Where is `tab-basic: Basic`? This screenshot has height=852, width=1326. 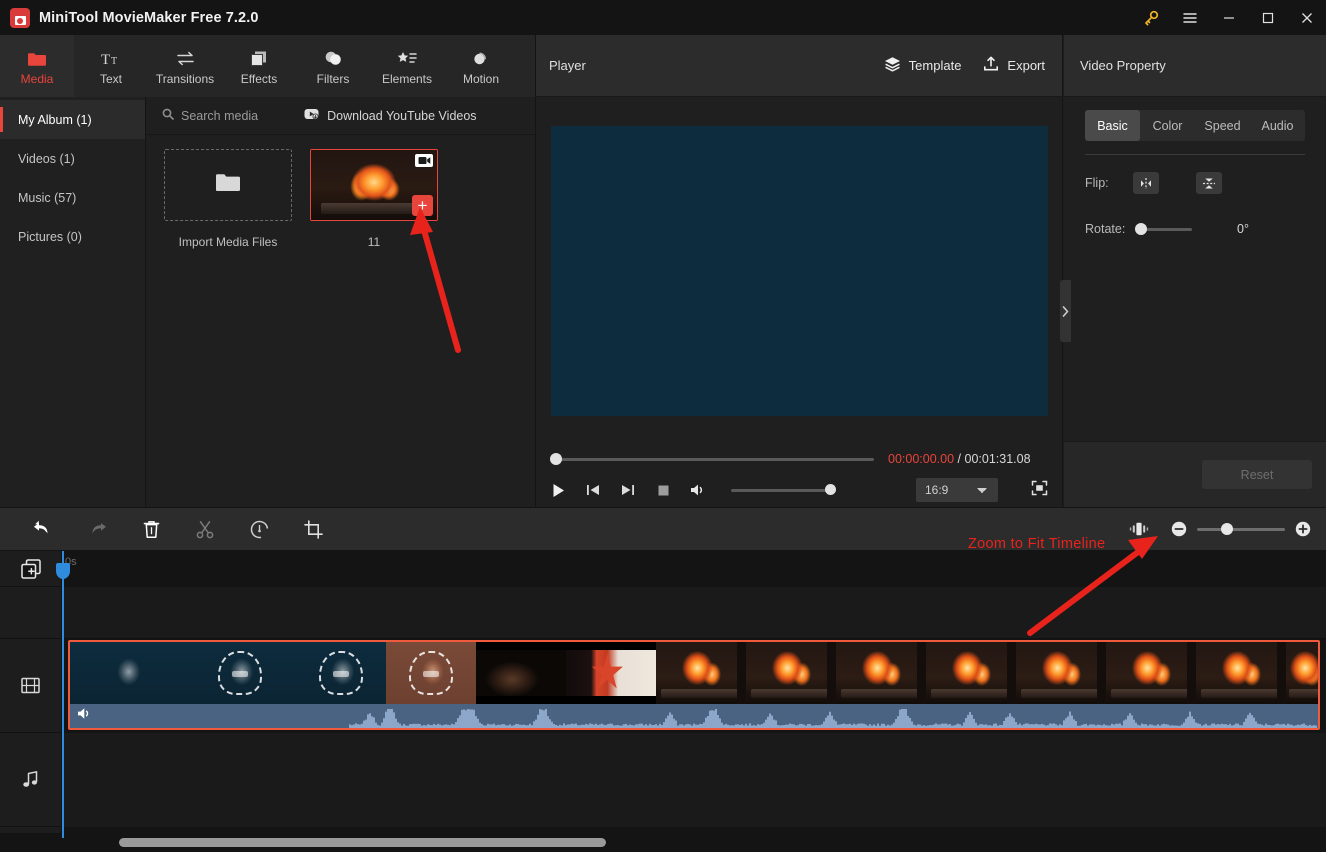
tab-basic: Basic is located at coordinates (1112, 125).